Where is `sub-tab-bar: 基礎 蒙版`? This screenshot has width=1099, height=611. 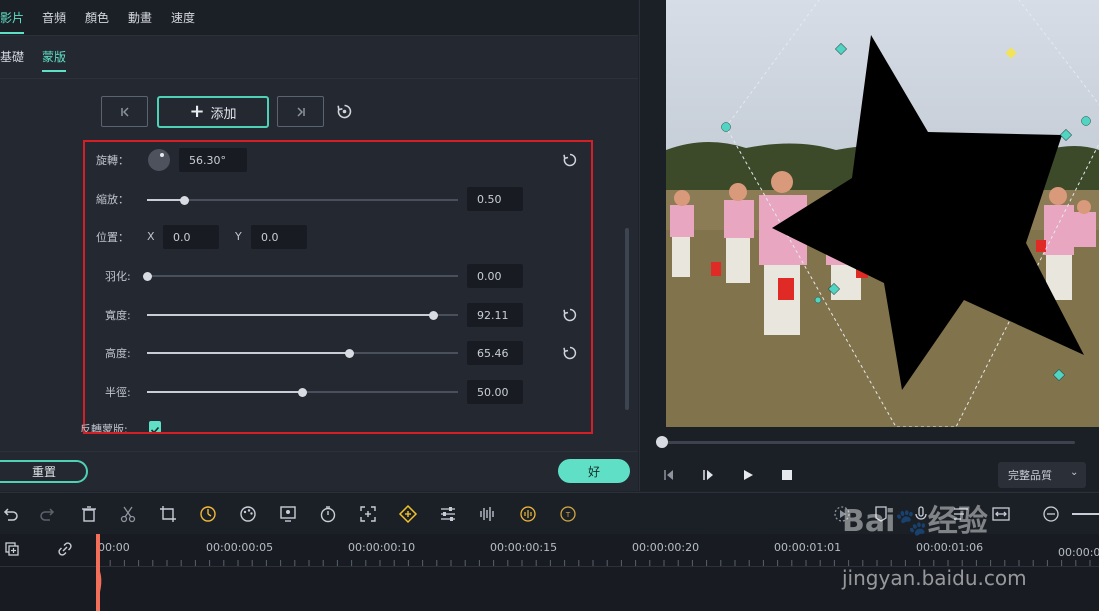 sub-tab-bar: 基礎 蒙版 is located at coordinates (319, 58).